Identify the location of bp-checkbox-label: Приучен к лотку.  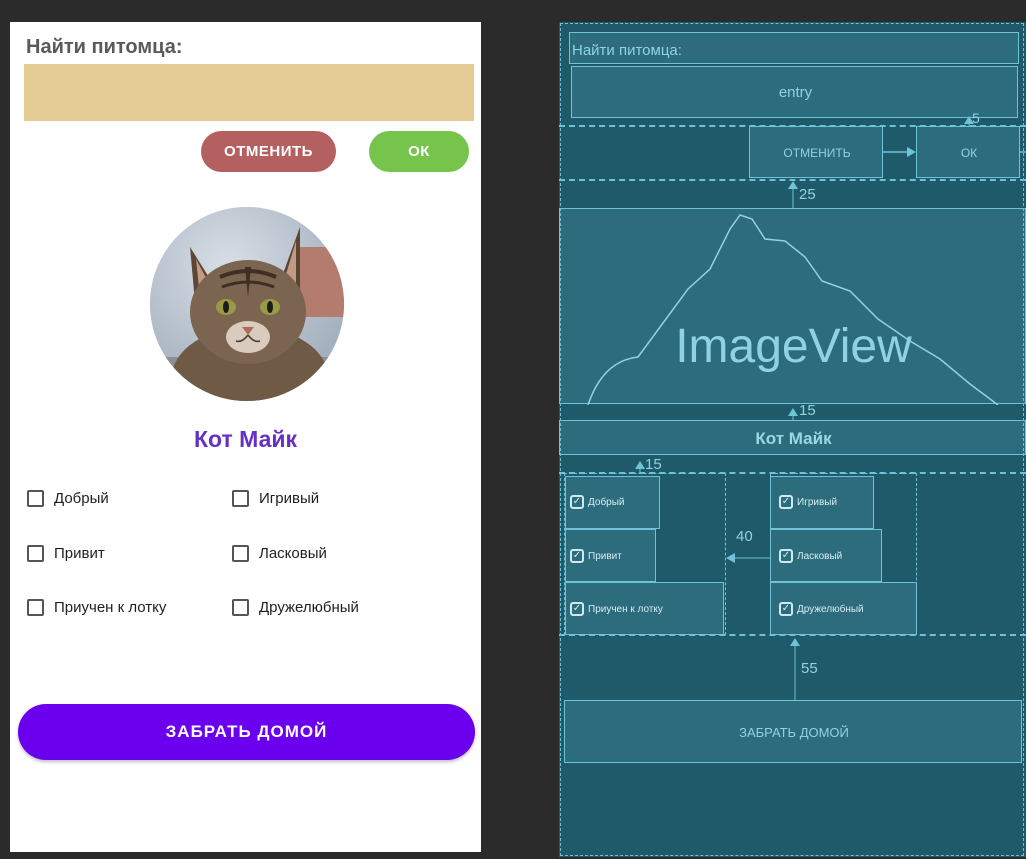
(625, 609).